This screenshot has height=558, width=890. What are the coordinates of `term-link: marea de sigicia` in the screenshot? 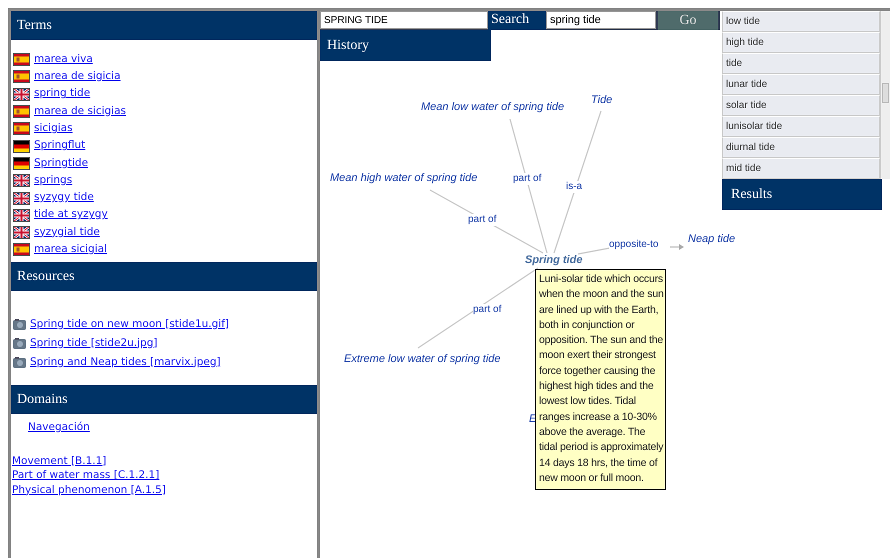 It's located at (77, 77).